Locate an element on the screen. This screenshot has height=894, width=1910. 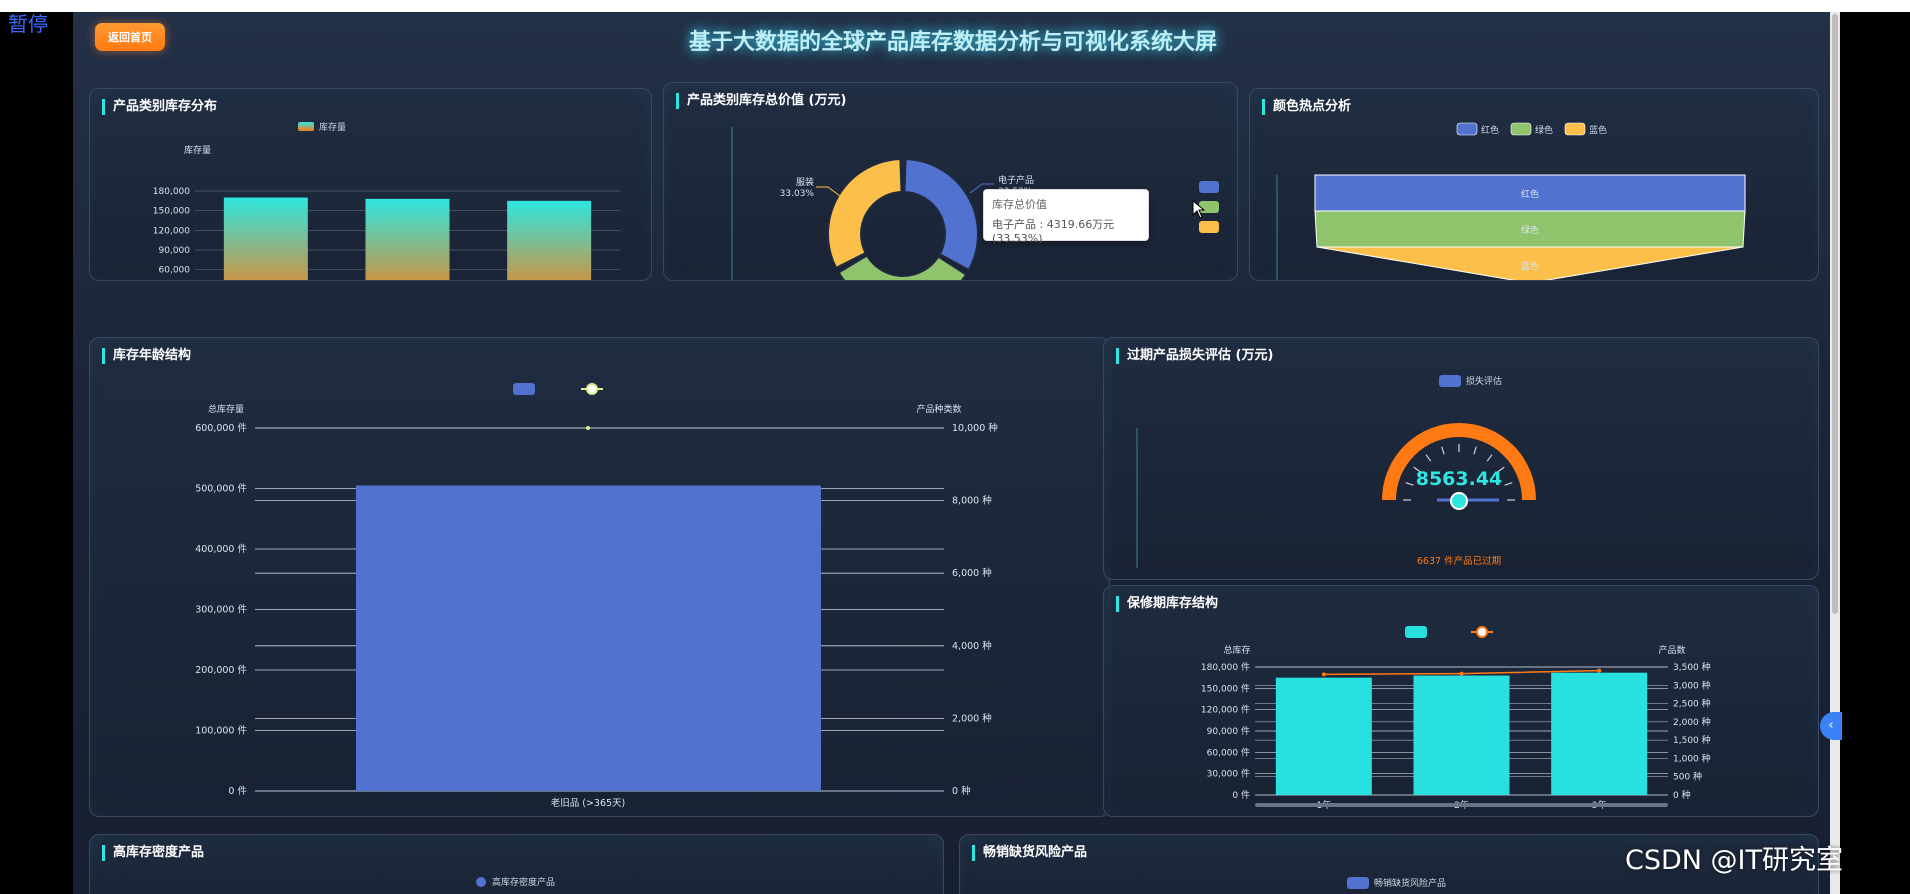
funnel-label: 绿色 is located at coordinates (1530, 230).